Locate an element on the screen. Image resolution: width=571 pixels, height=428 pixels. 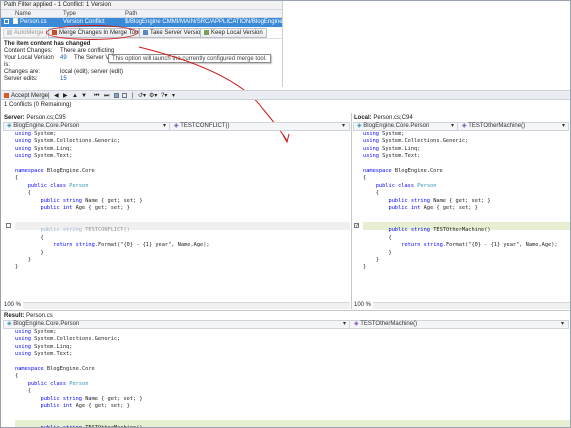
first-conflict-button: ⏮ is located at coordinates (96, 96).